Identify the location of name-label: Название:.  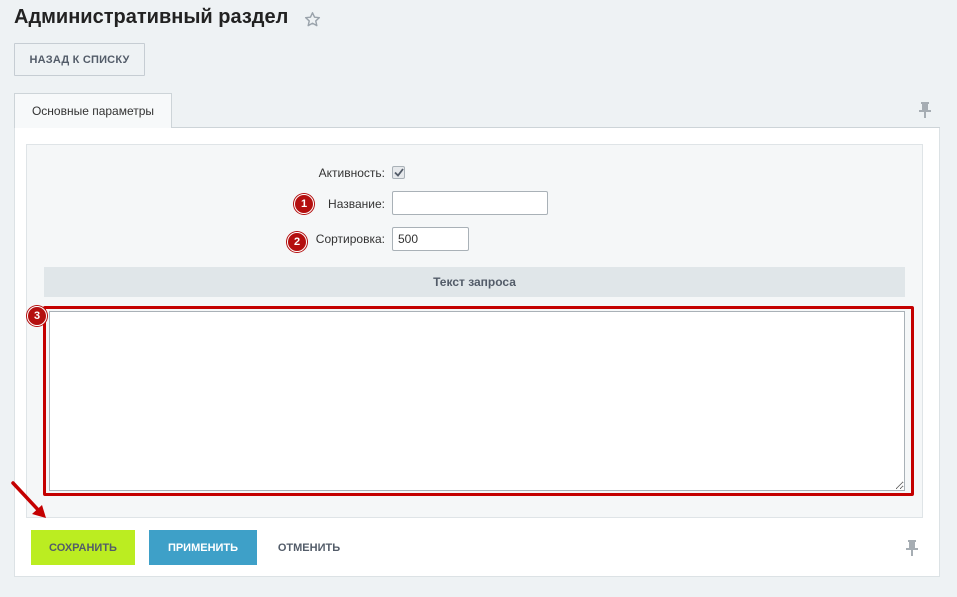
(356, 204).